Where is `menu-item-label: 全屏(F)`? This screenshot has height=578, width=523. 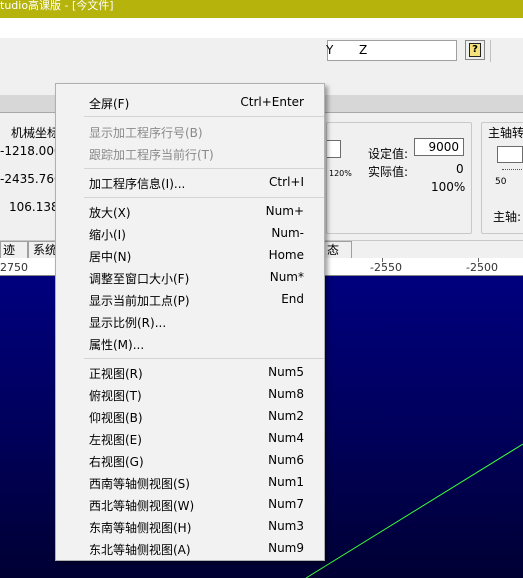
menu-item-label: 全屏(F) is located at coordinates (109, 104).